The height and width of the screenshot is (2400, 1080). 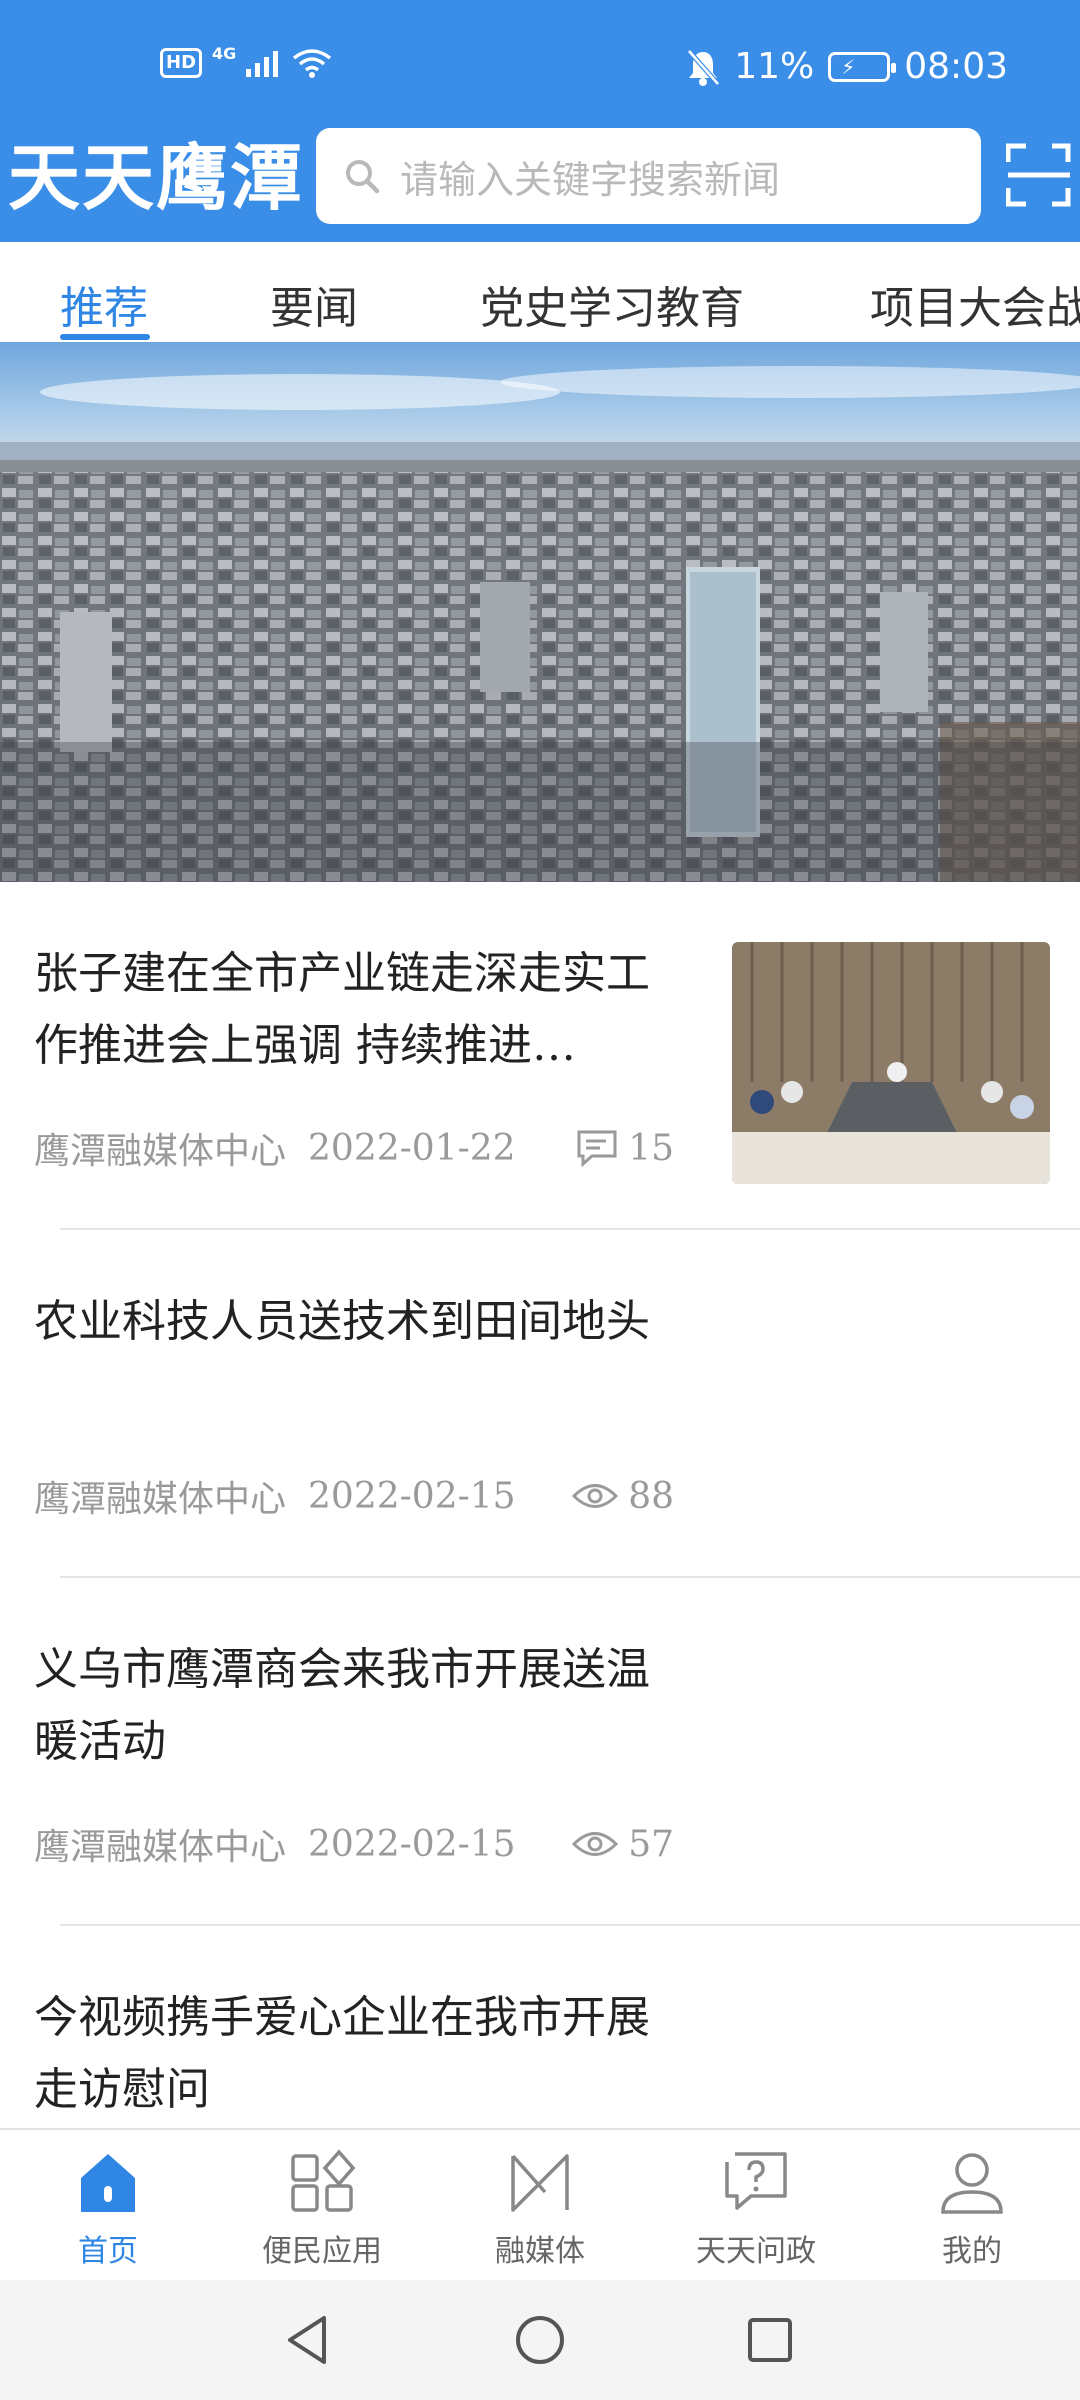 I want to click on news-stat: 88, so click(x=623, y=1496).